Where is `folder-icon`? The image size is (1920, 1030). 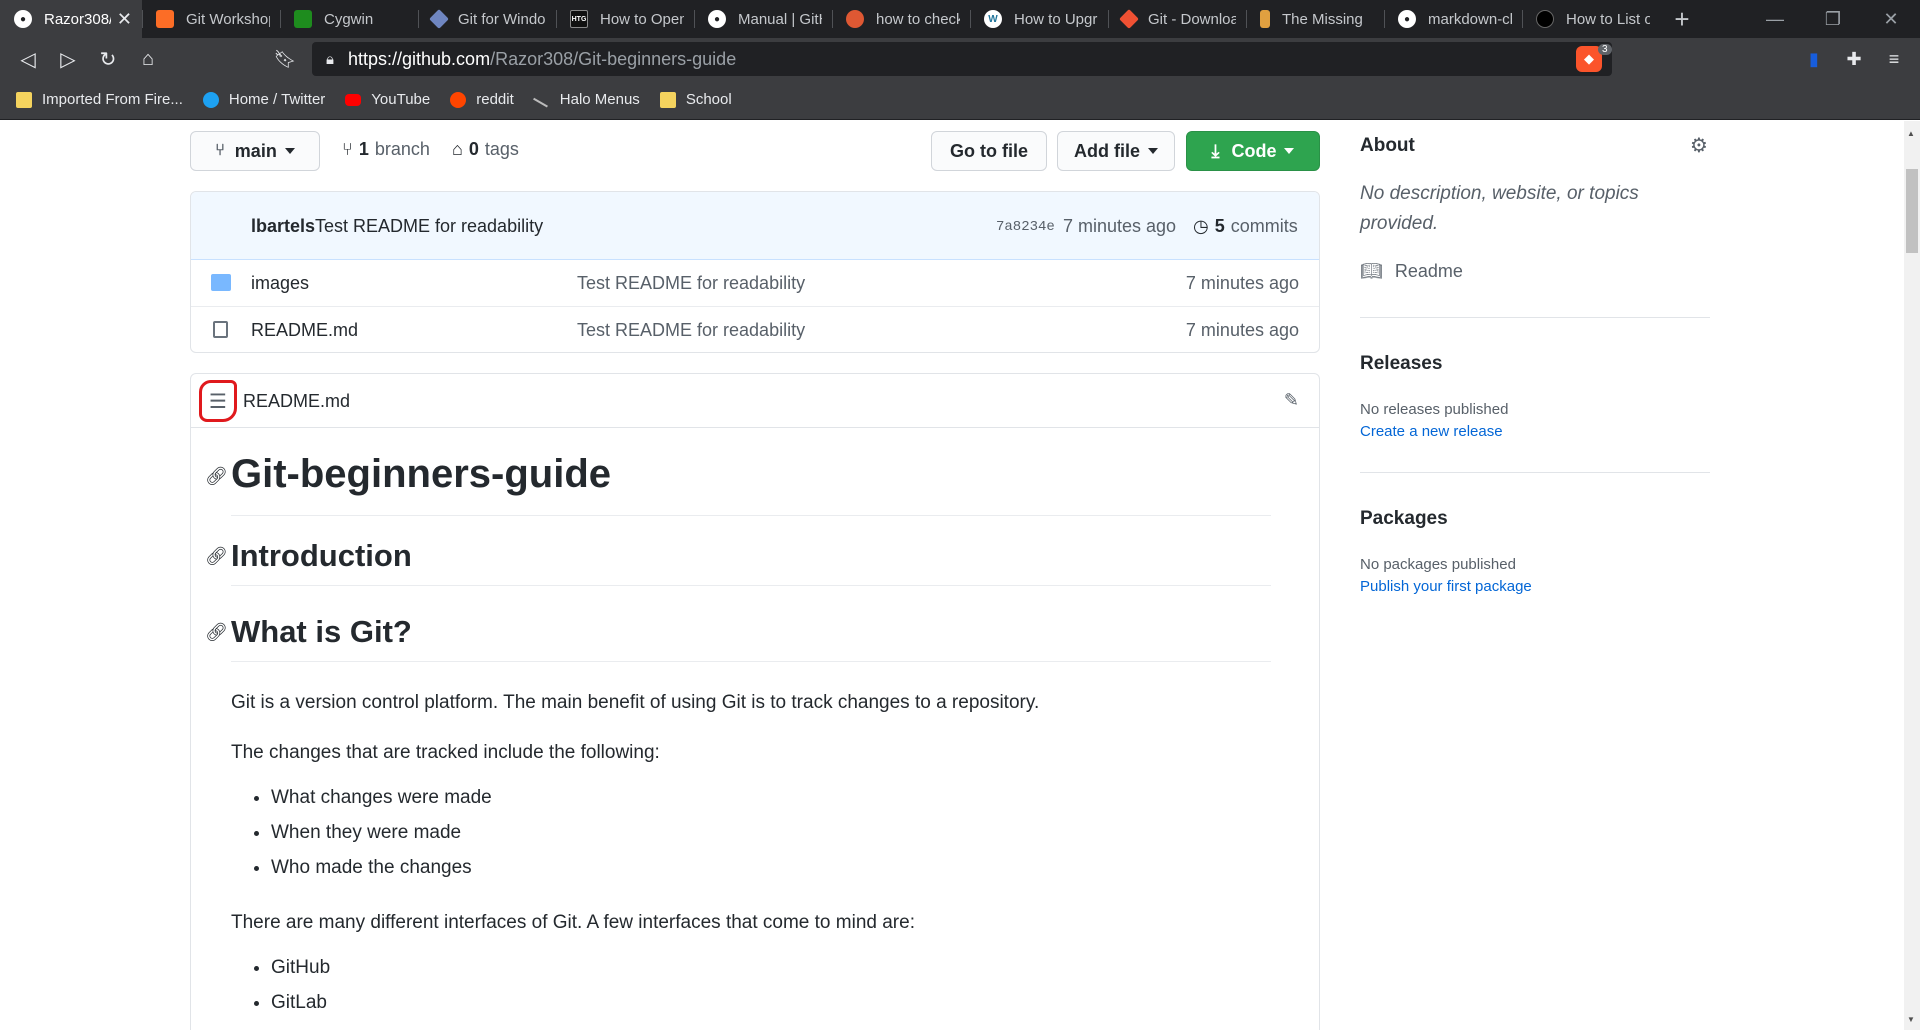 folder-icon is located at coordinates (221, 282).